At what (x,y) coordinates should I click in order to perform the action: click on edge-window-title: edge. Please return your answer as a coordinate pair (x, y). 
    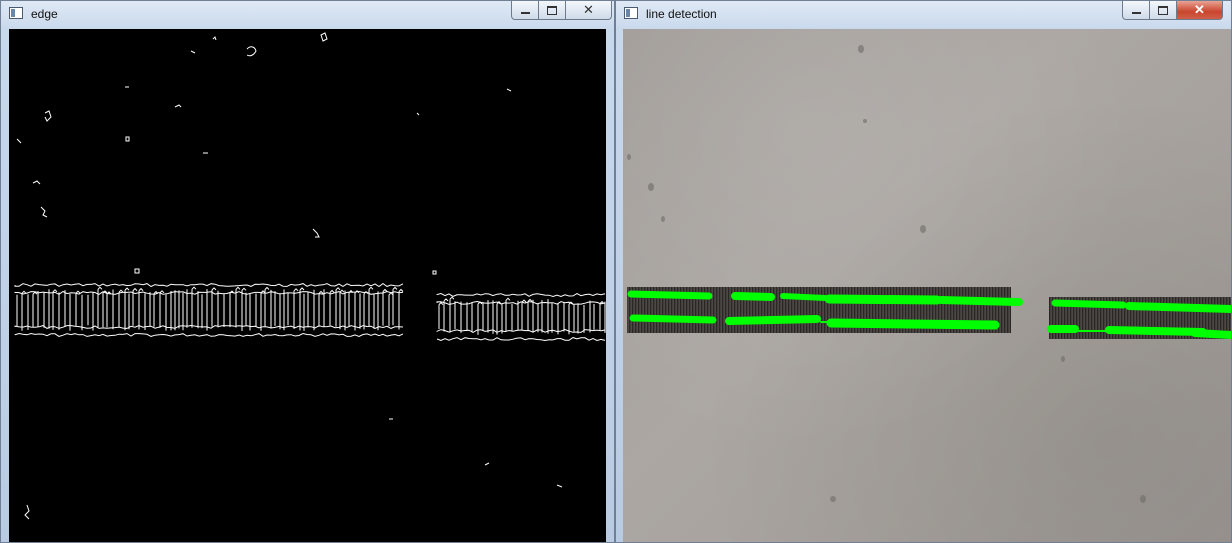
    Looking at the image, I should click on (44, 14).